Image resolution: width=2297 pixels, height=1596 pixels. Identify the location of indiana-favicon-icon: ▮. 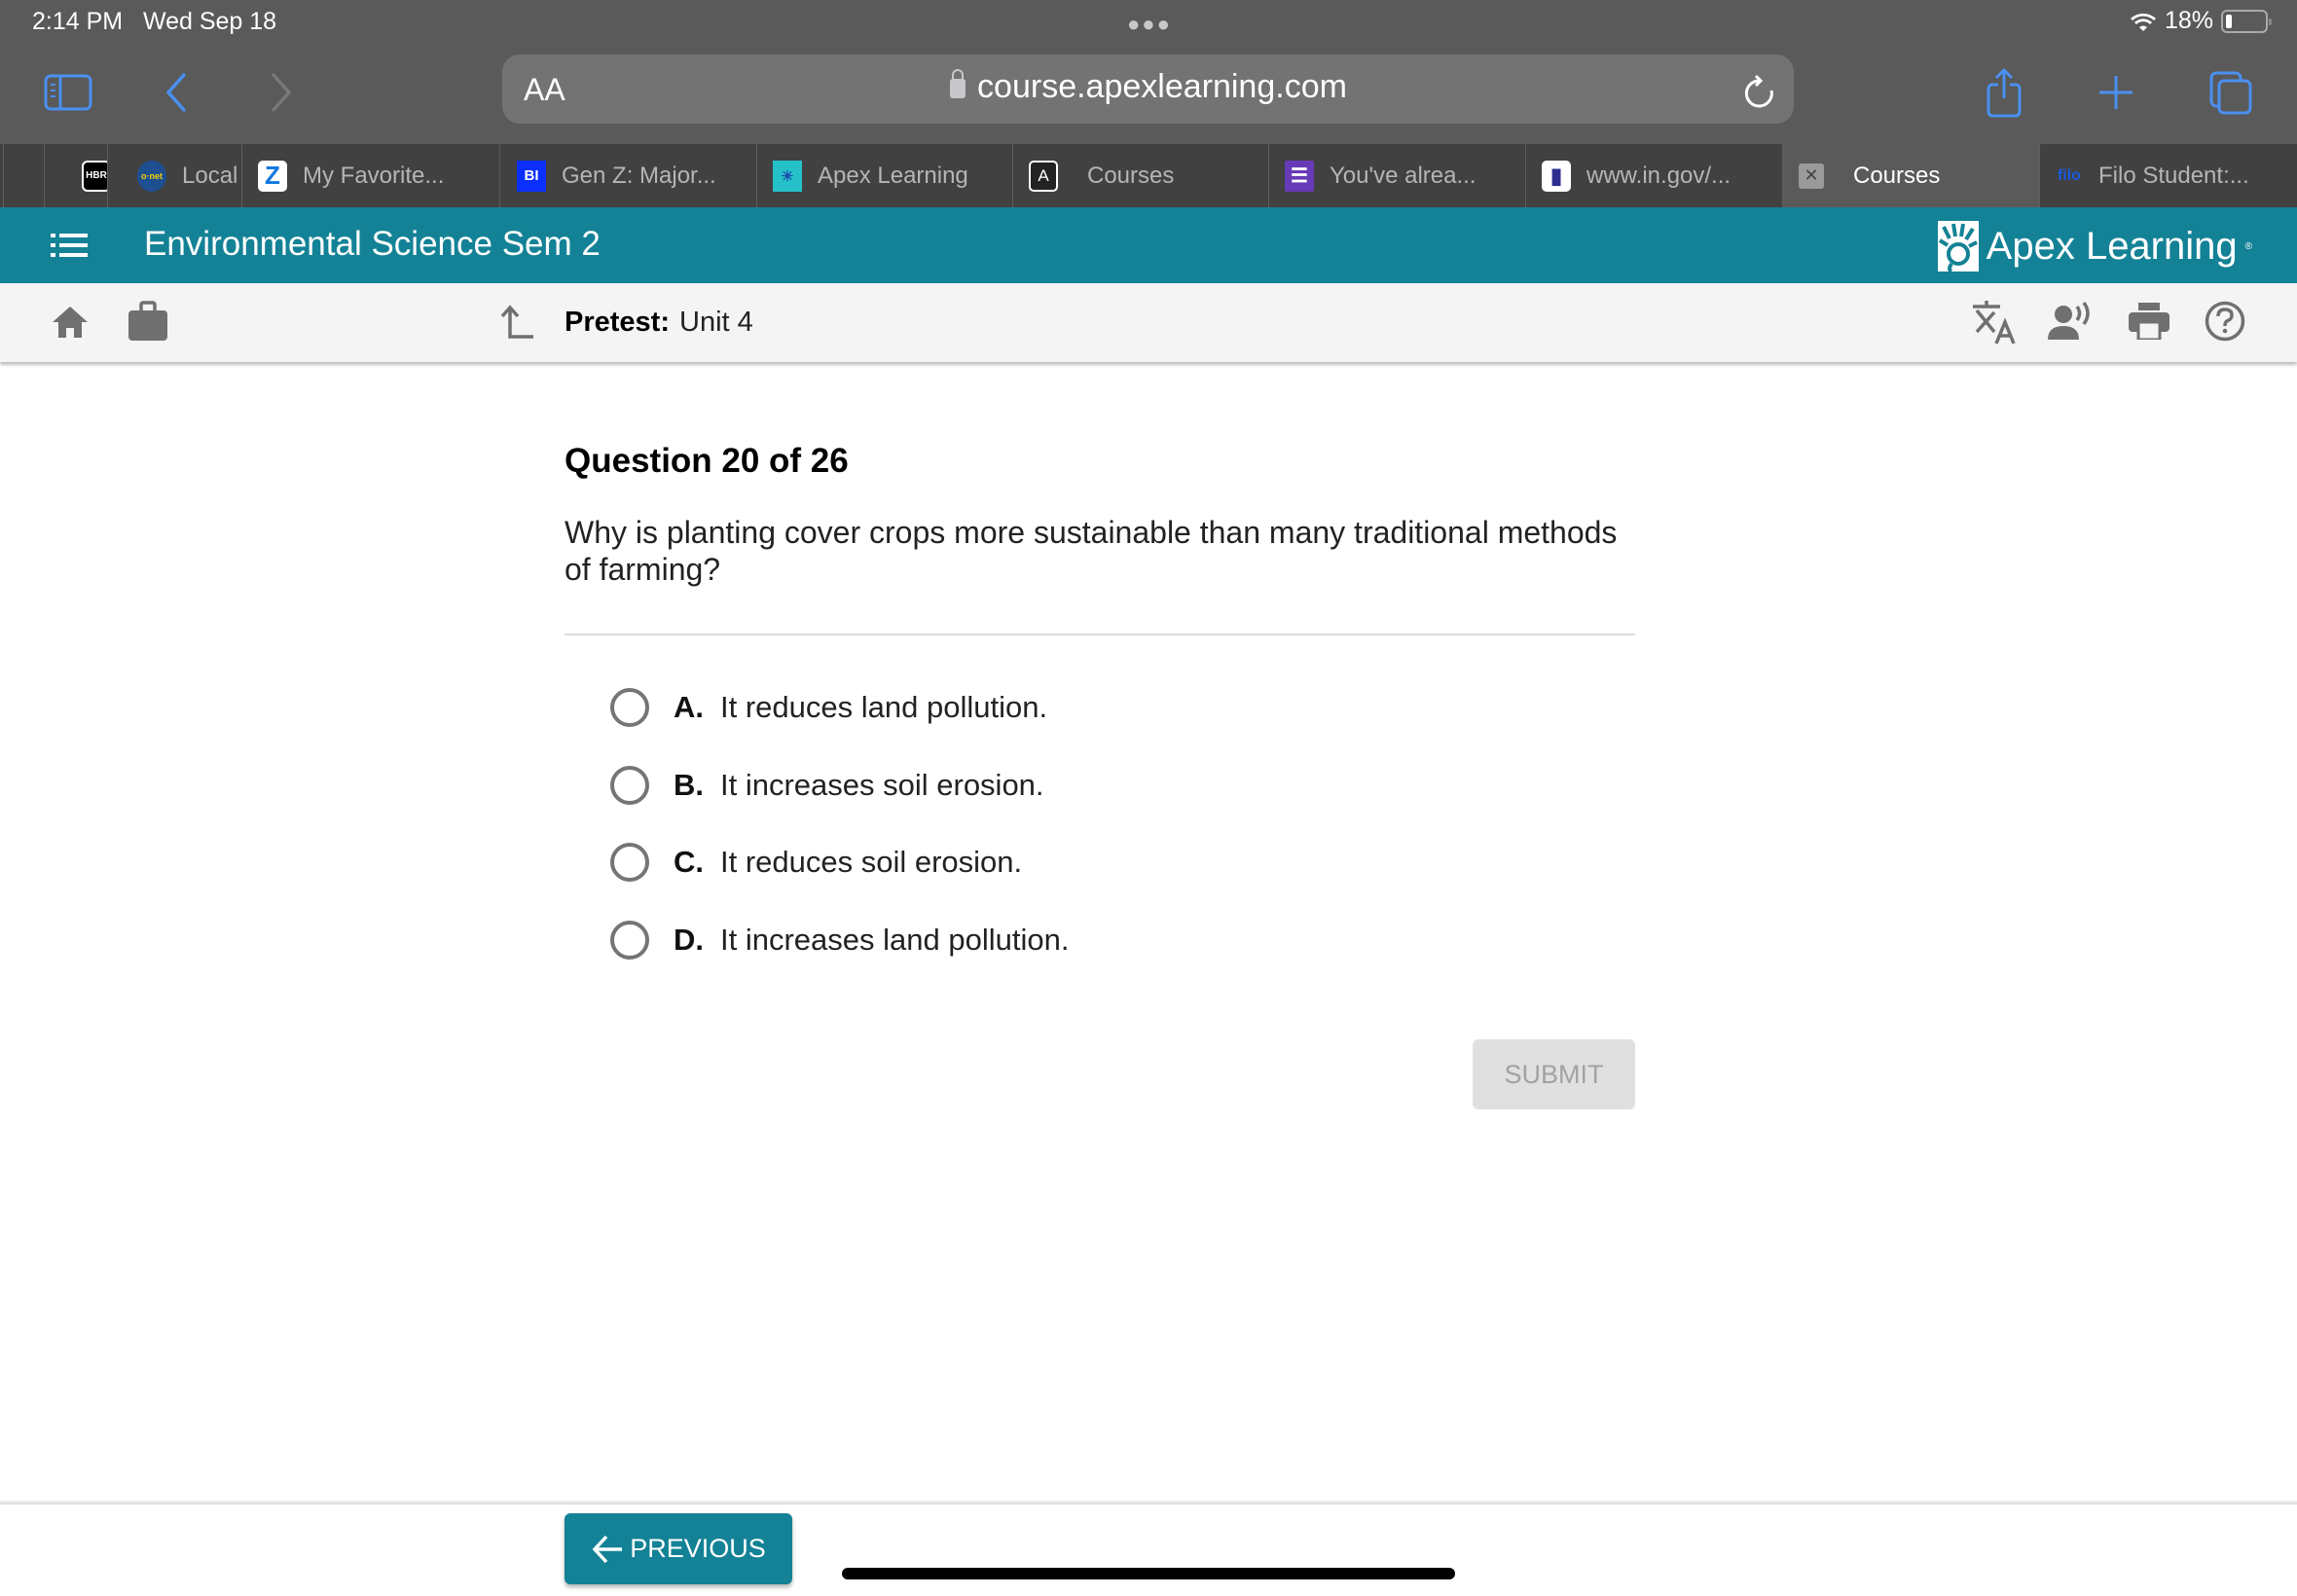
(1557, 176).